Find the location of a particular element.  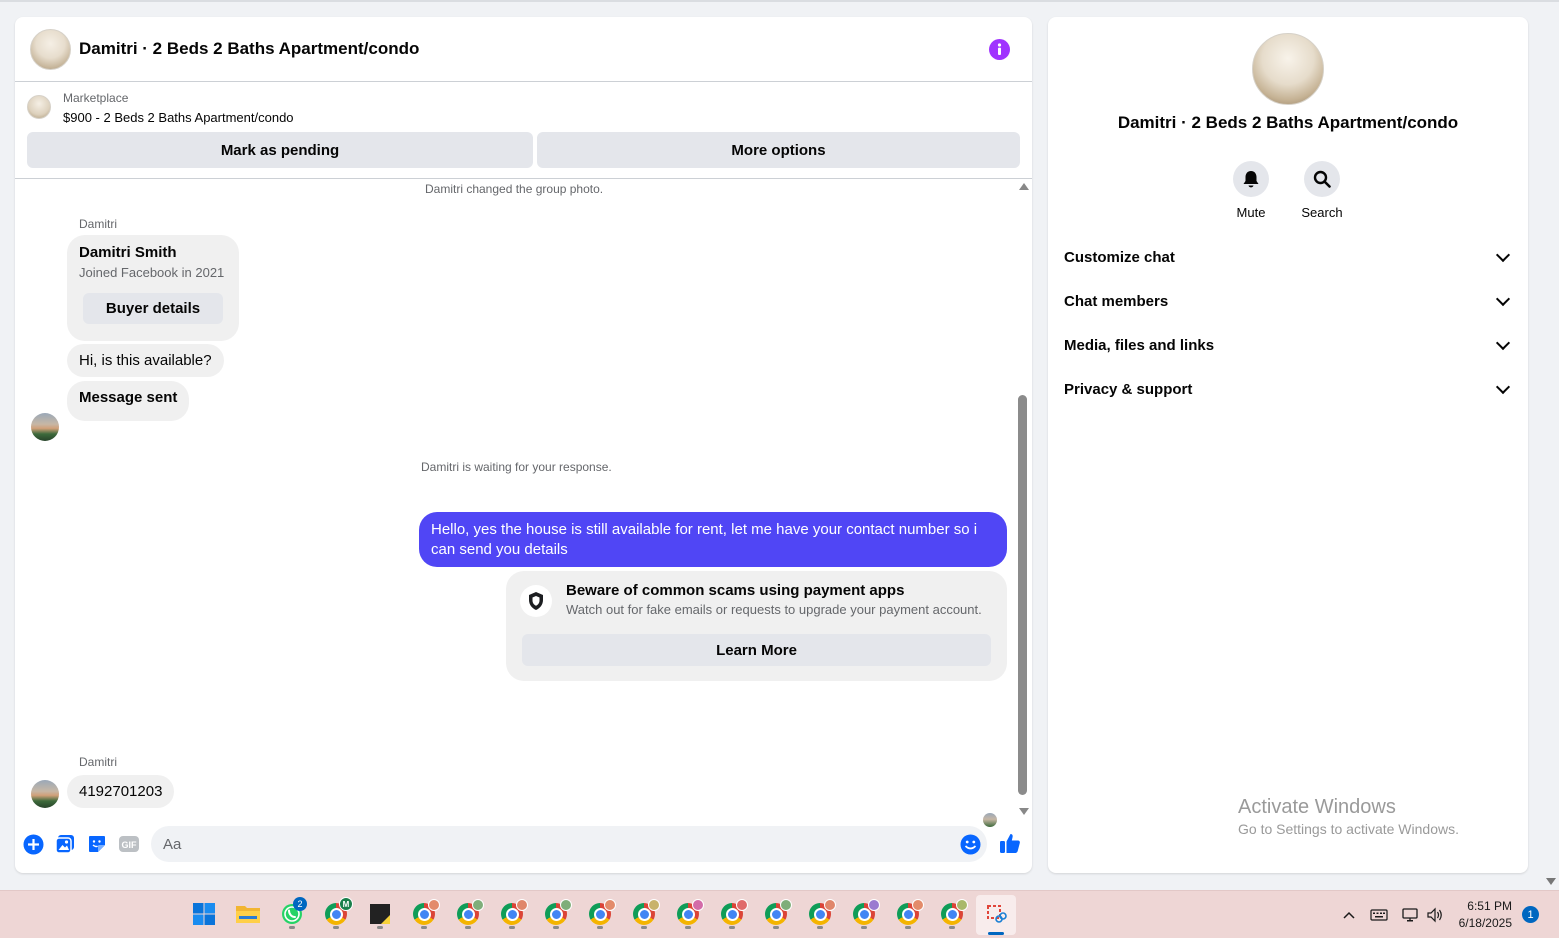

whatsapp-icon: 2 is located at coordinates (292, 913).